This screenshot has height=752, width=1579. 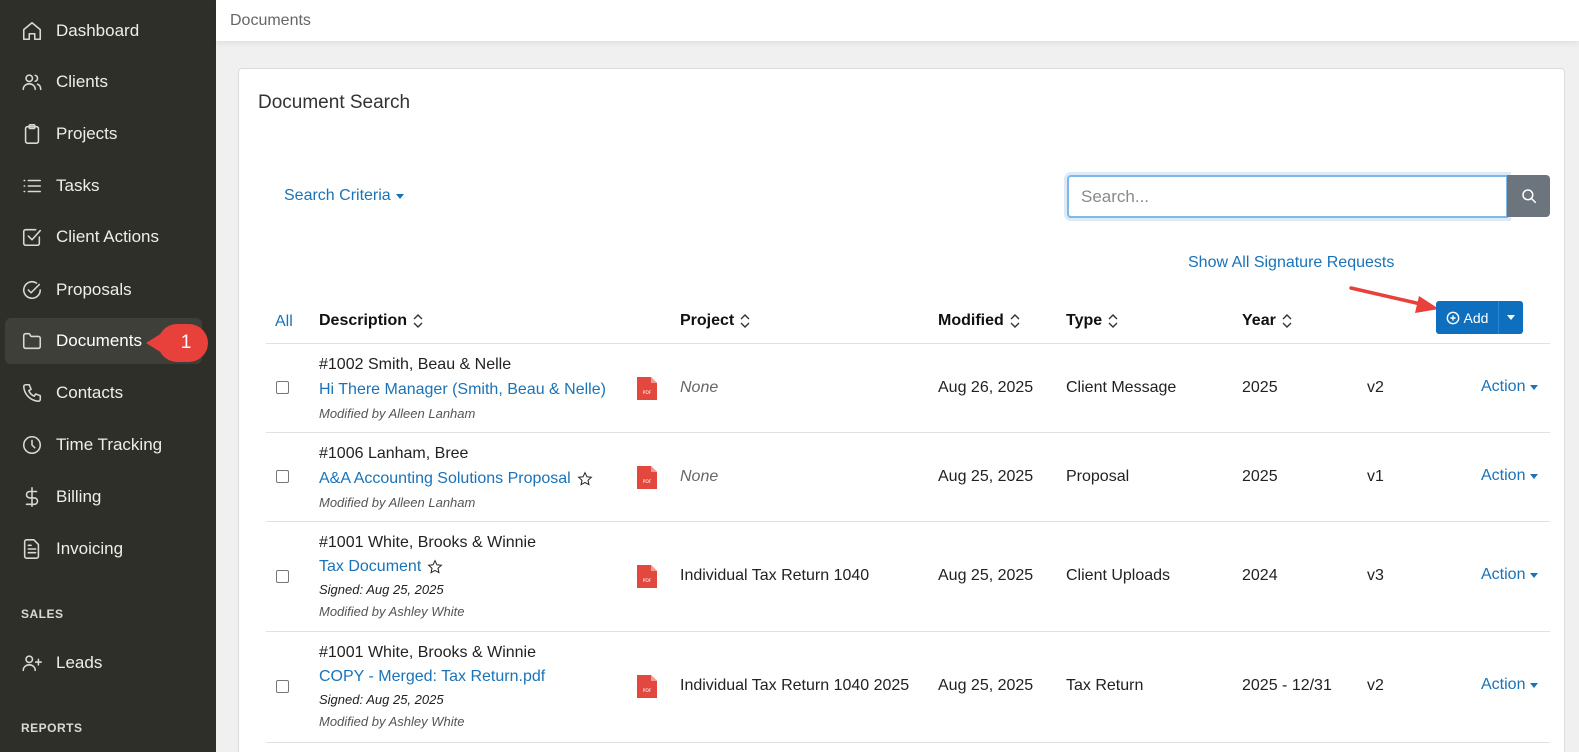 I want to click on sidebar-item-billing: Billing, so click(x=103, y=497).